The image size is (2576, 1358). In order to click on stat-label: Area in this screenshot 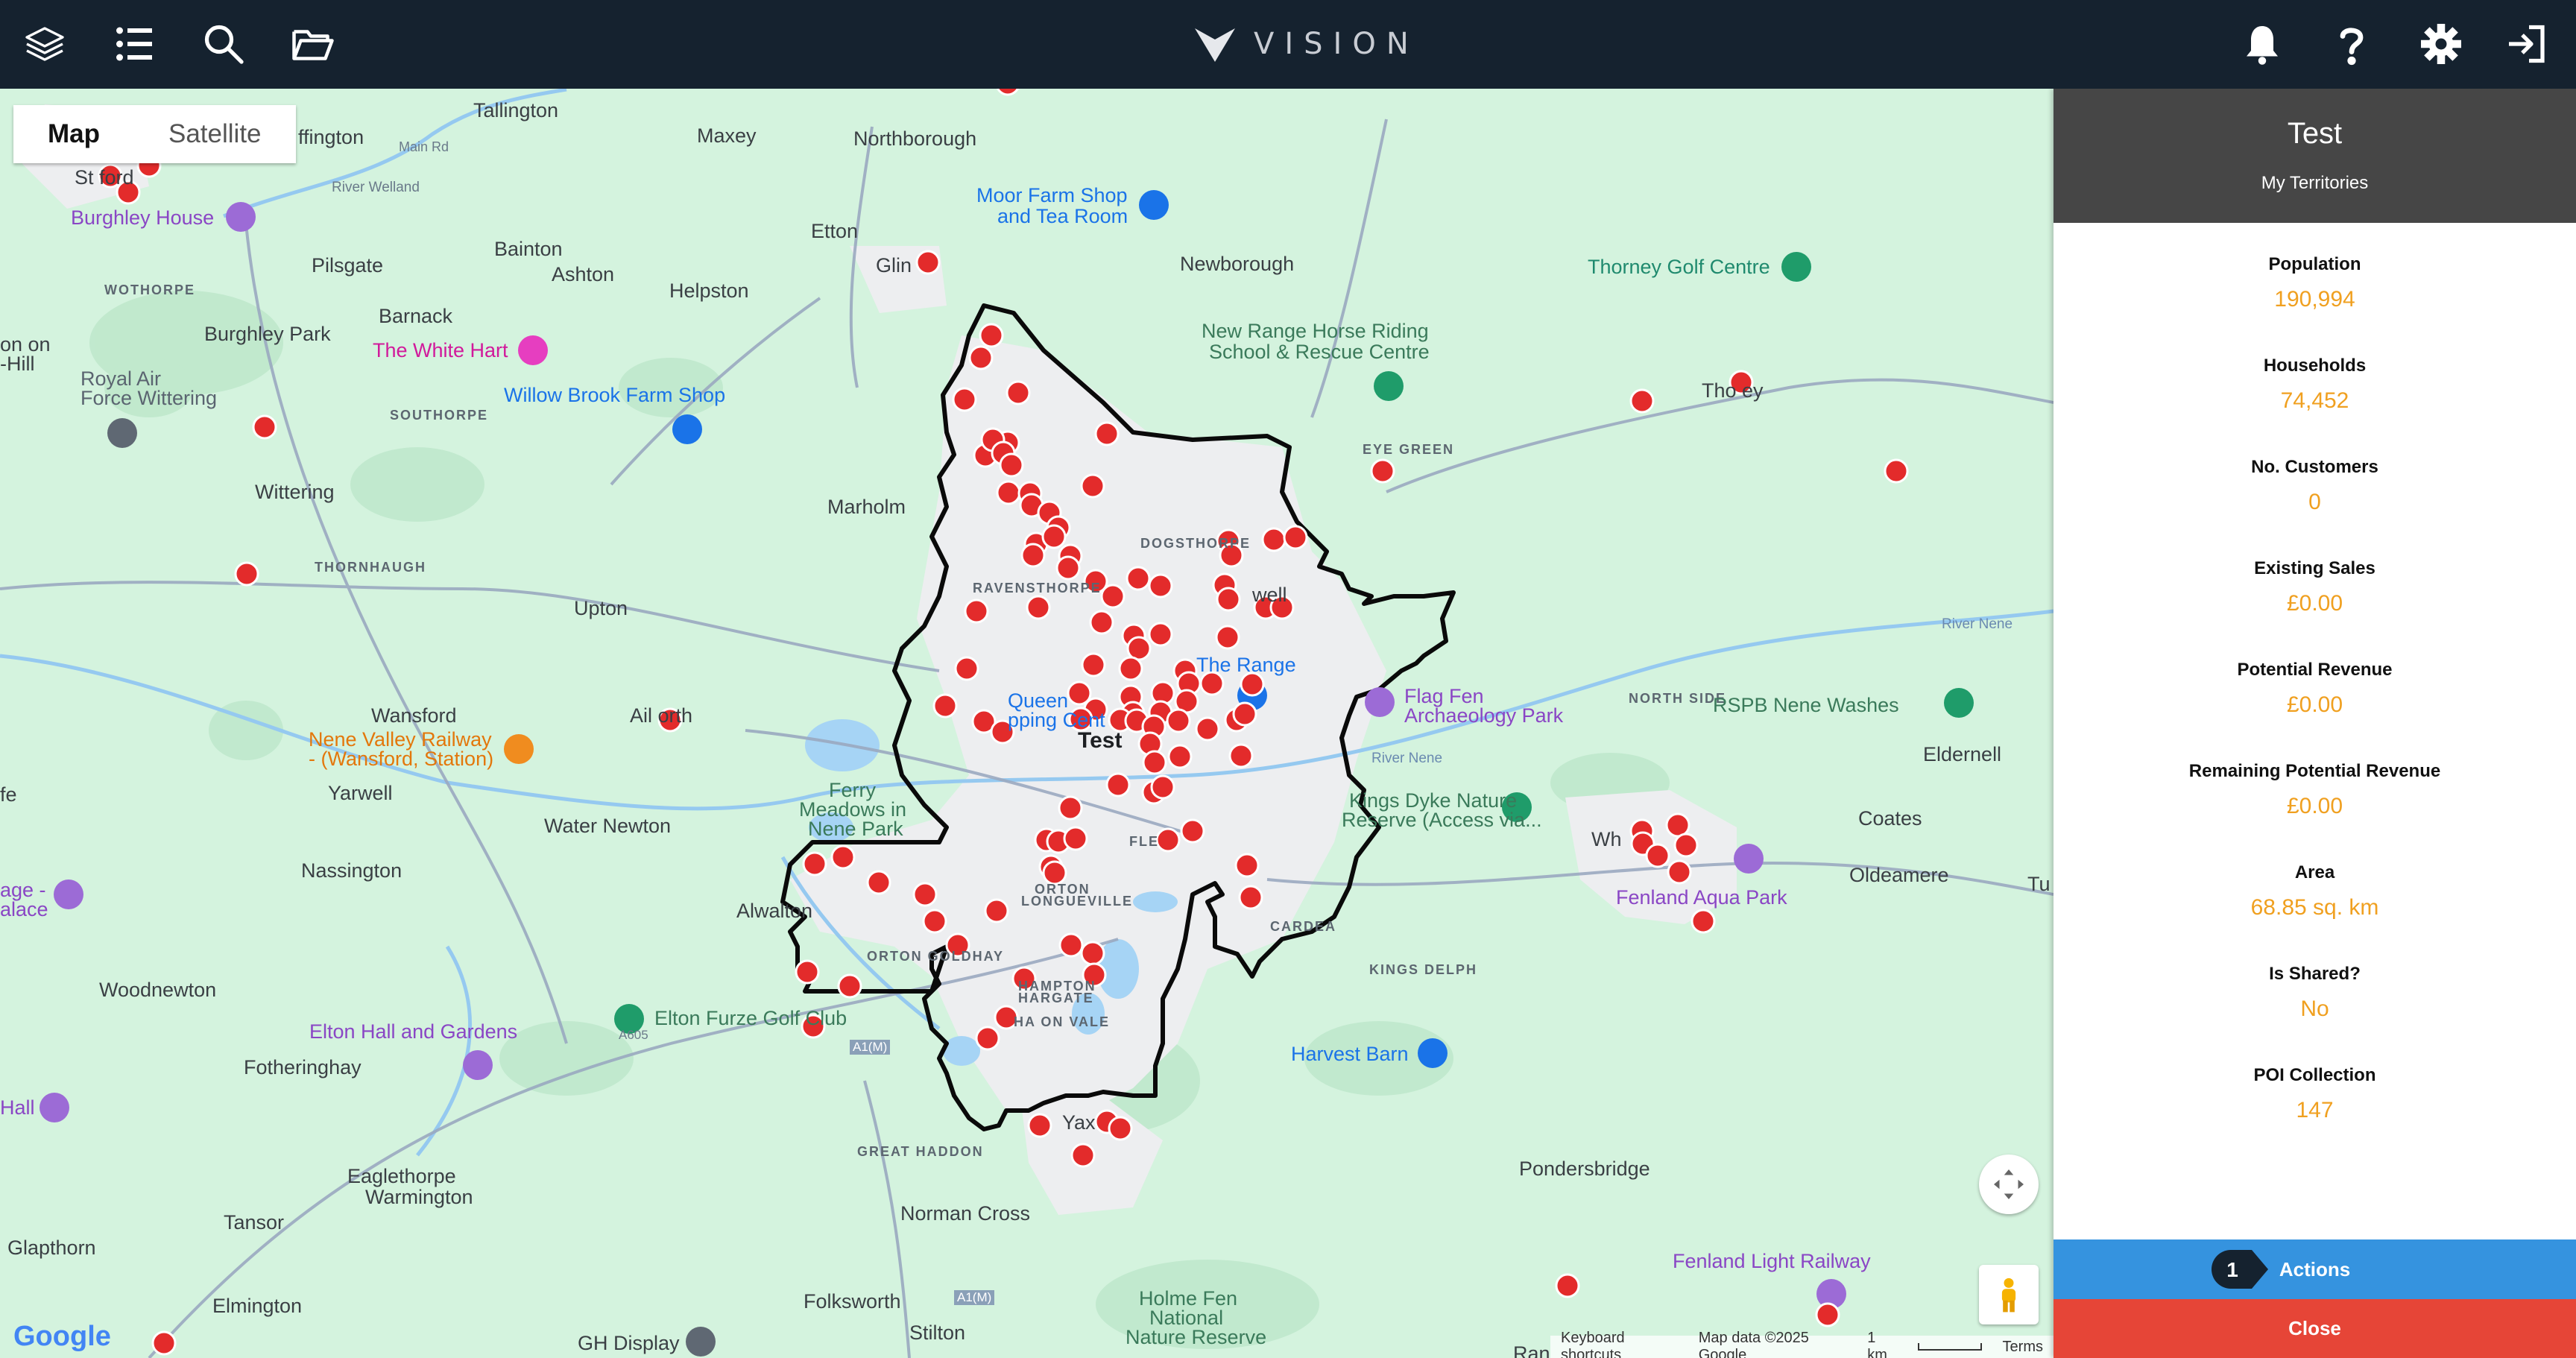, I will do `click(2314, 872)`.